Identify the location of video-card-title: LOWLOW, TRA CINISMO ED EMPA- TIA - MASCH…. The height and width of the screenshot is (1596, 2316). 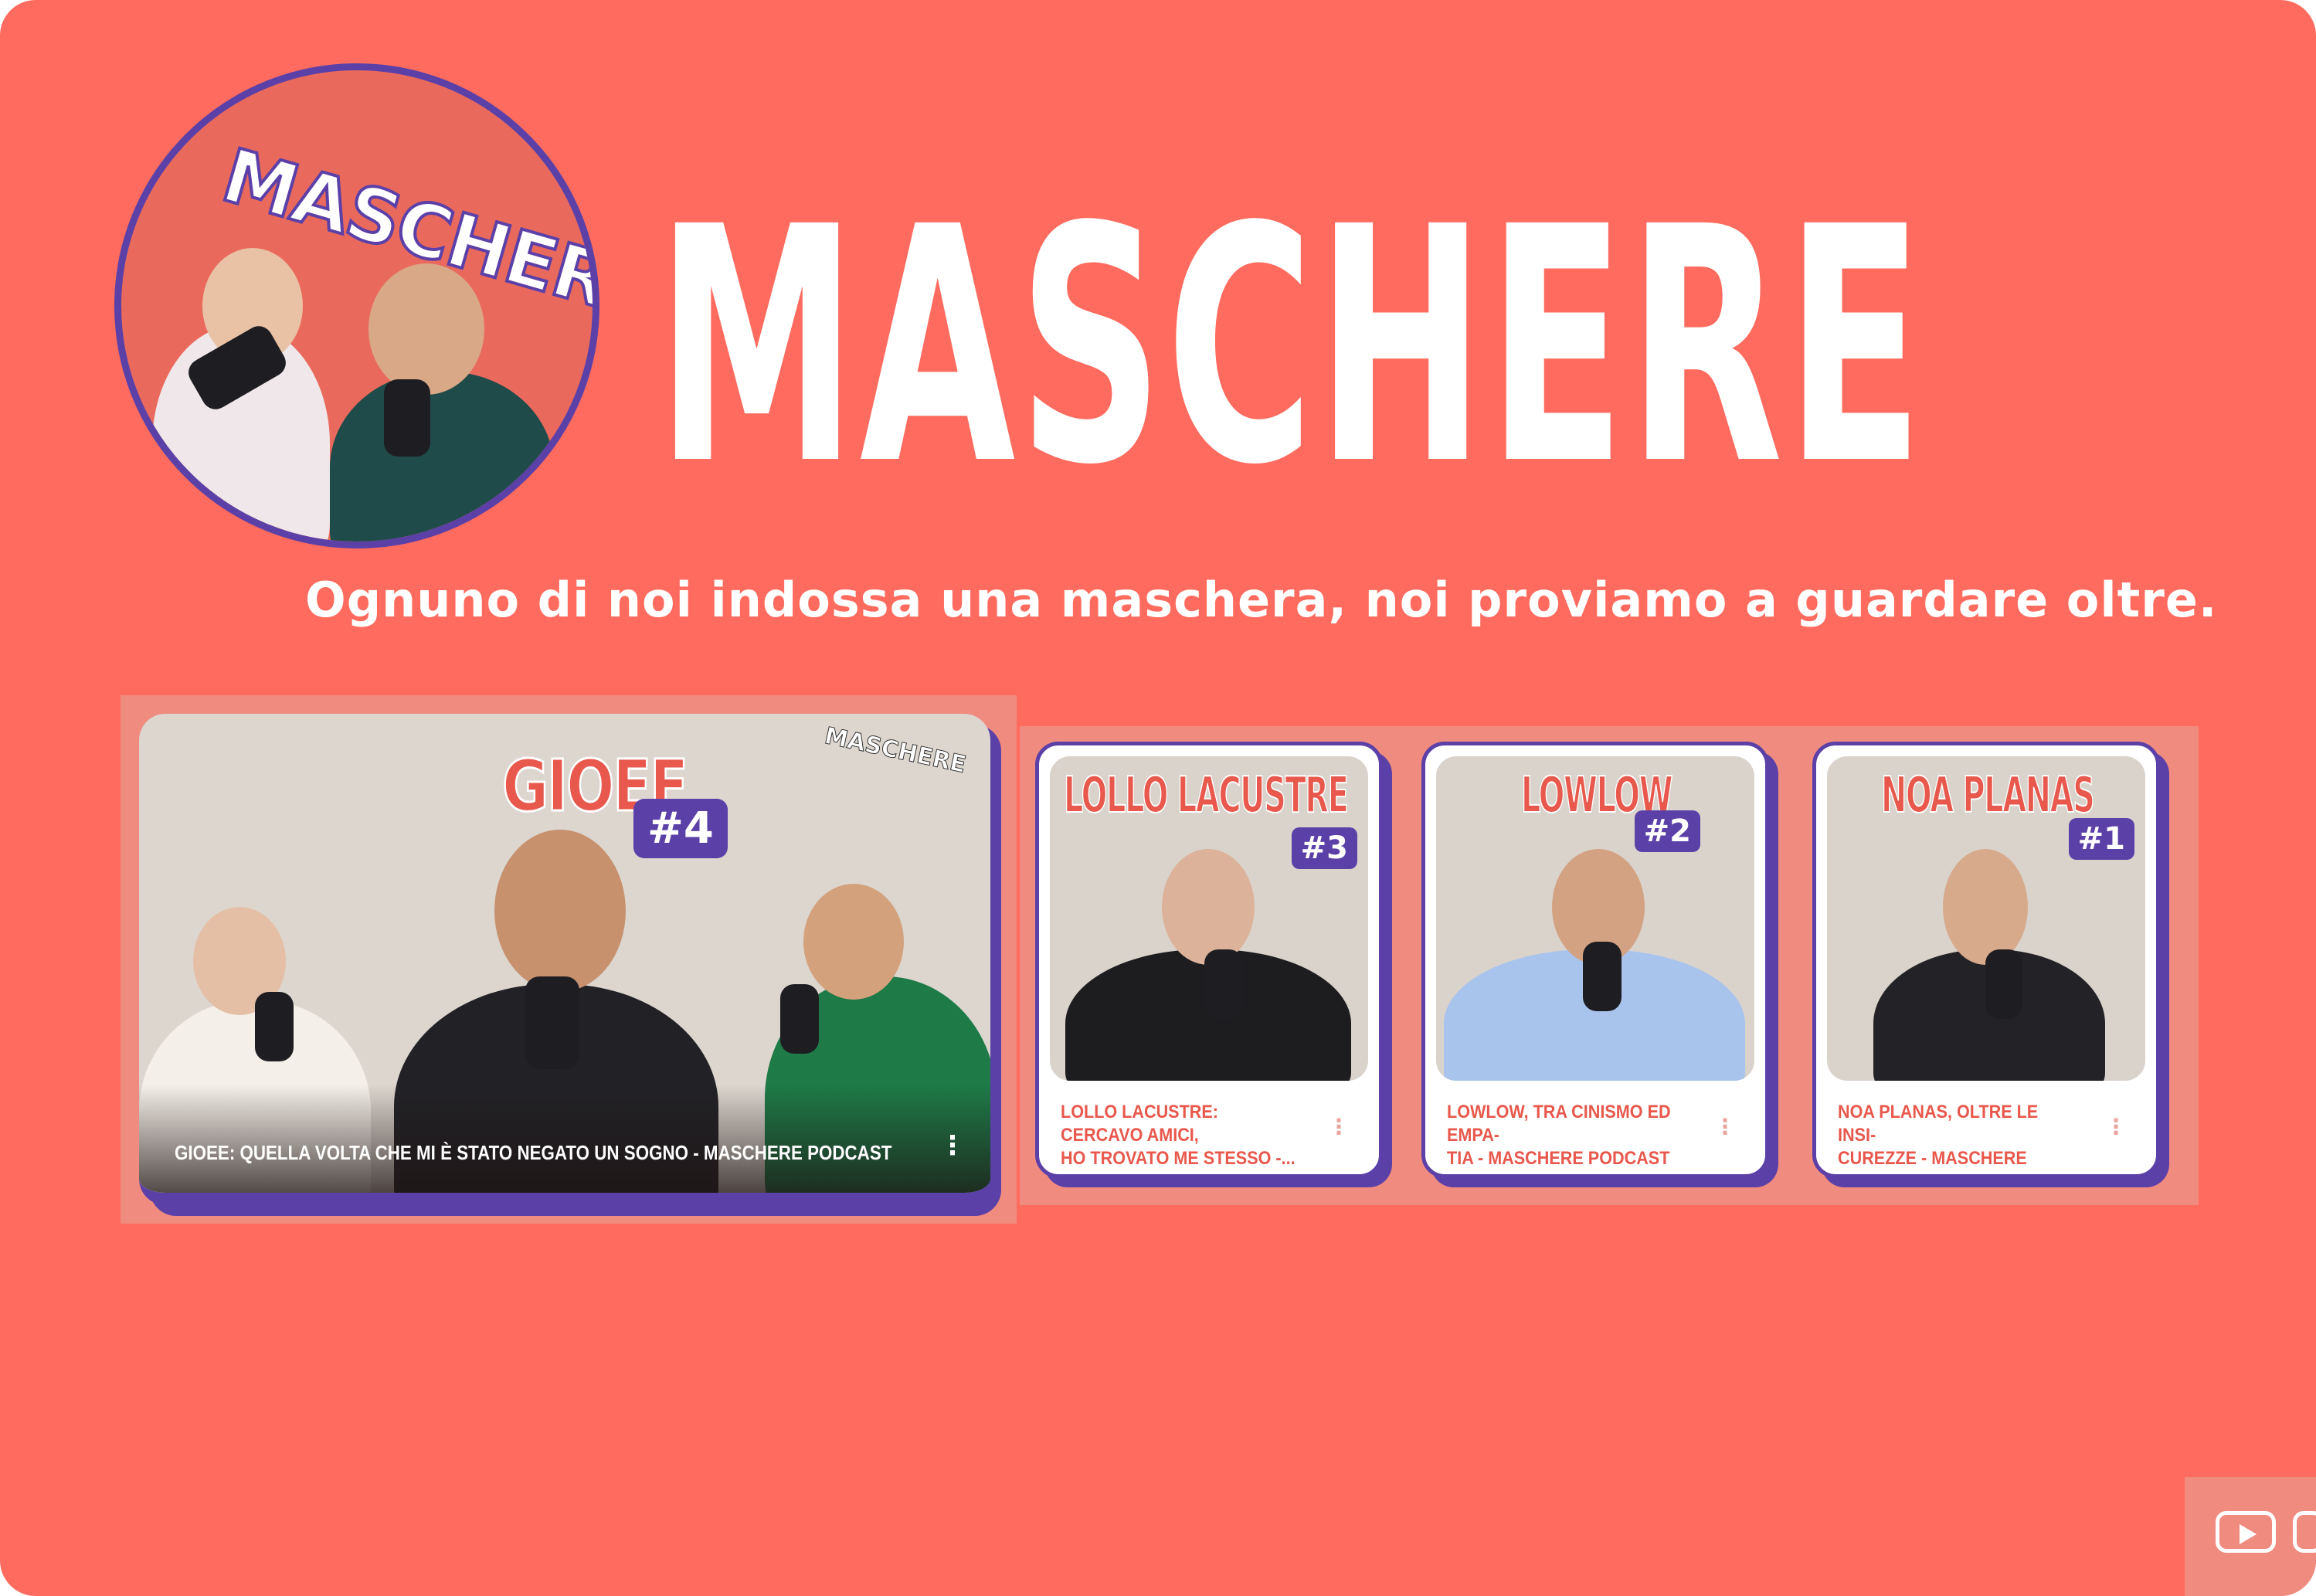
(1565, 1135).